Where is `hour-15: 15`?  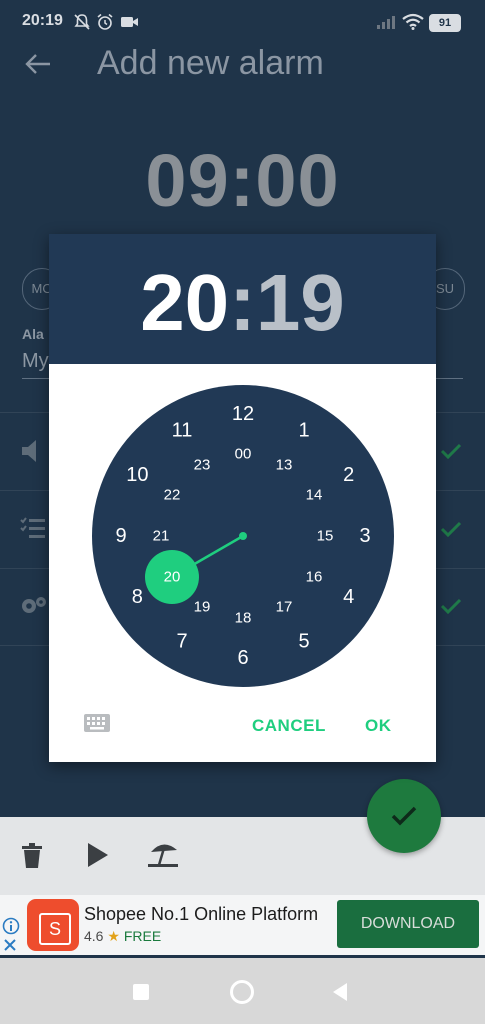 hour-15: 15 is located at coordinates (325, 536).